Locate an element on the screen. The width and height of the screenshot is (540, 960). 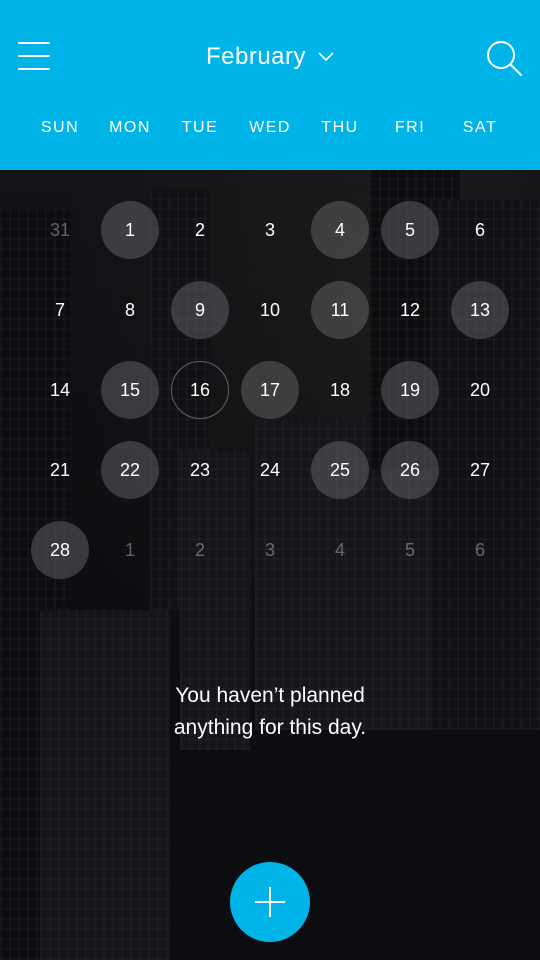
weekday-header-row: SUN MON TUE WED THU FRI SAT is located at coordinates (270, 128).